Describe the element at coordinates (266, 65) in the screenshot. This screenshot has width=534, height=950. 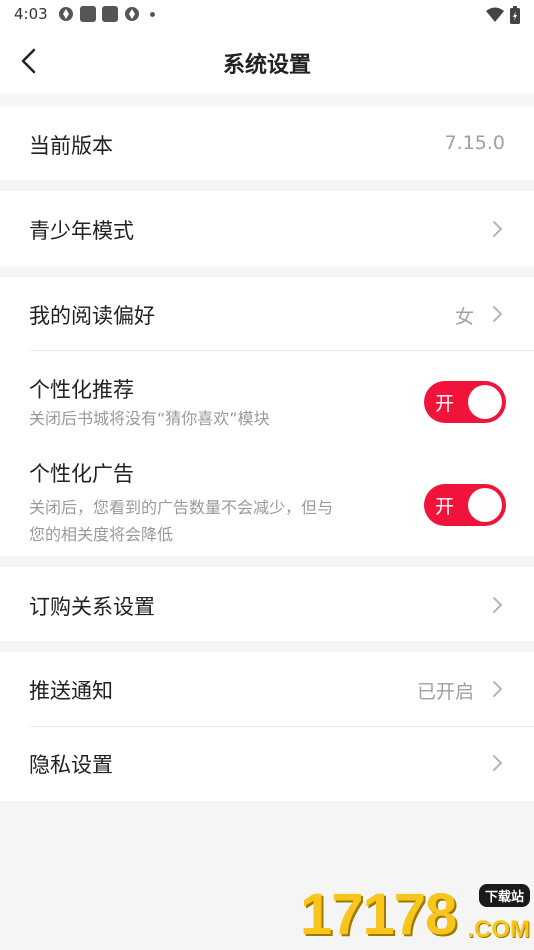
I see `page-title: 系统设置` at that location.